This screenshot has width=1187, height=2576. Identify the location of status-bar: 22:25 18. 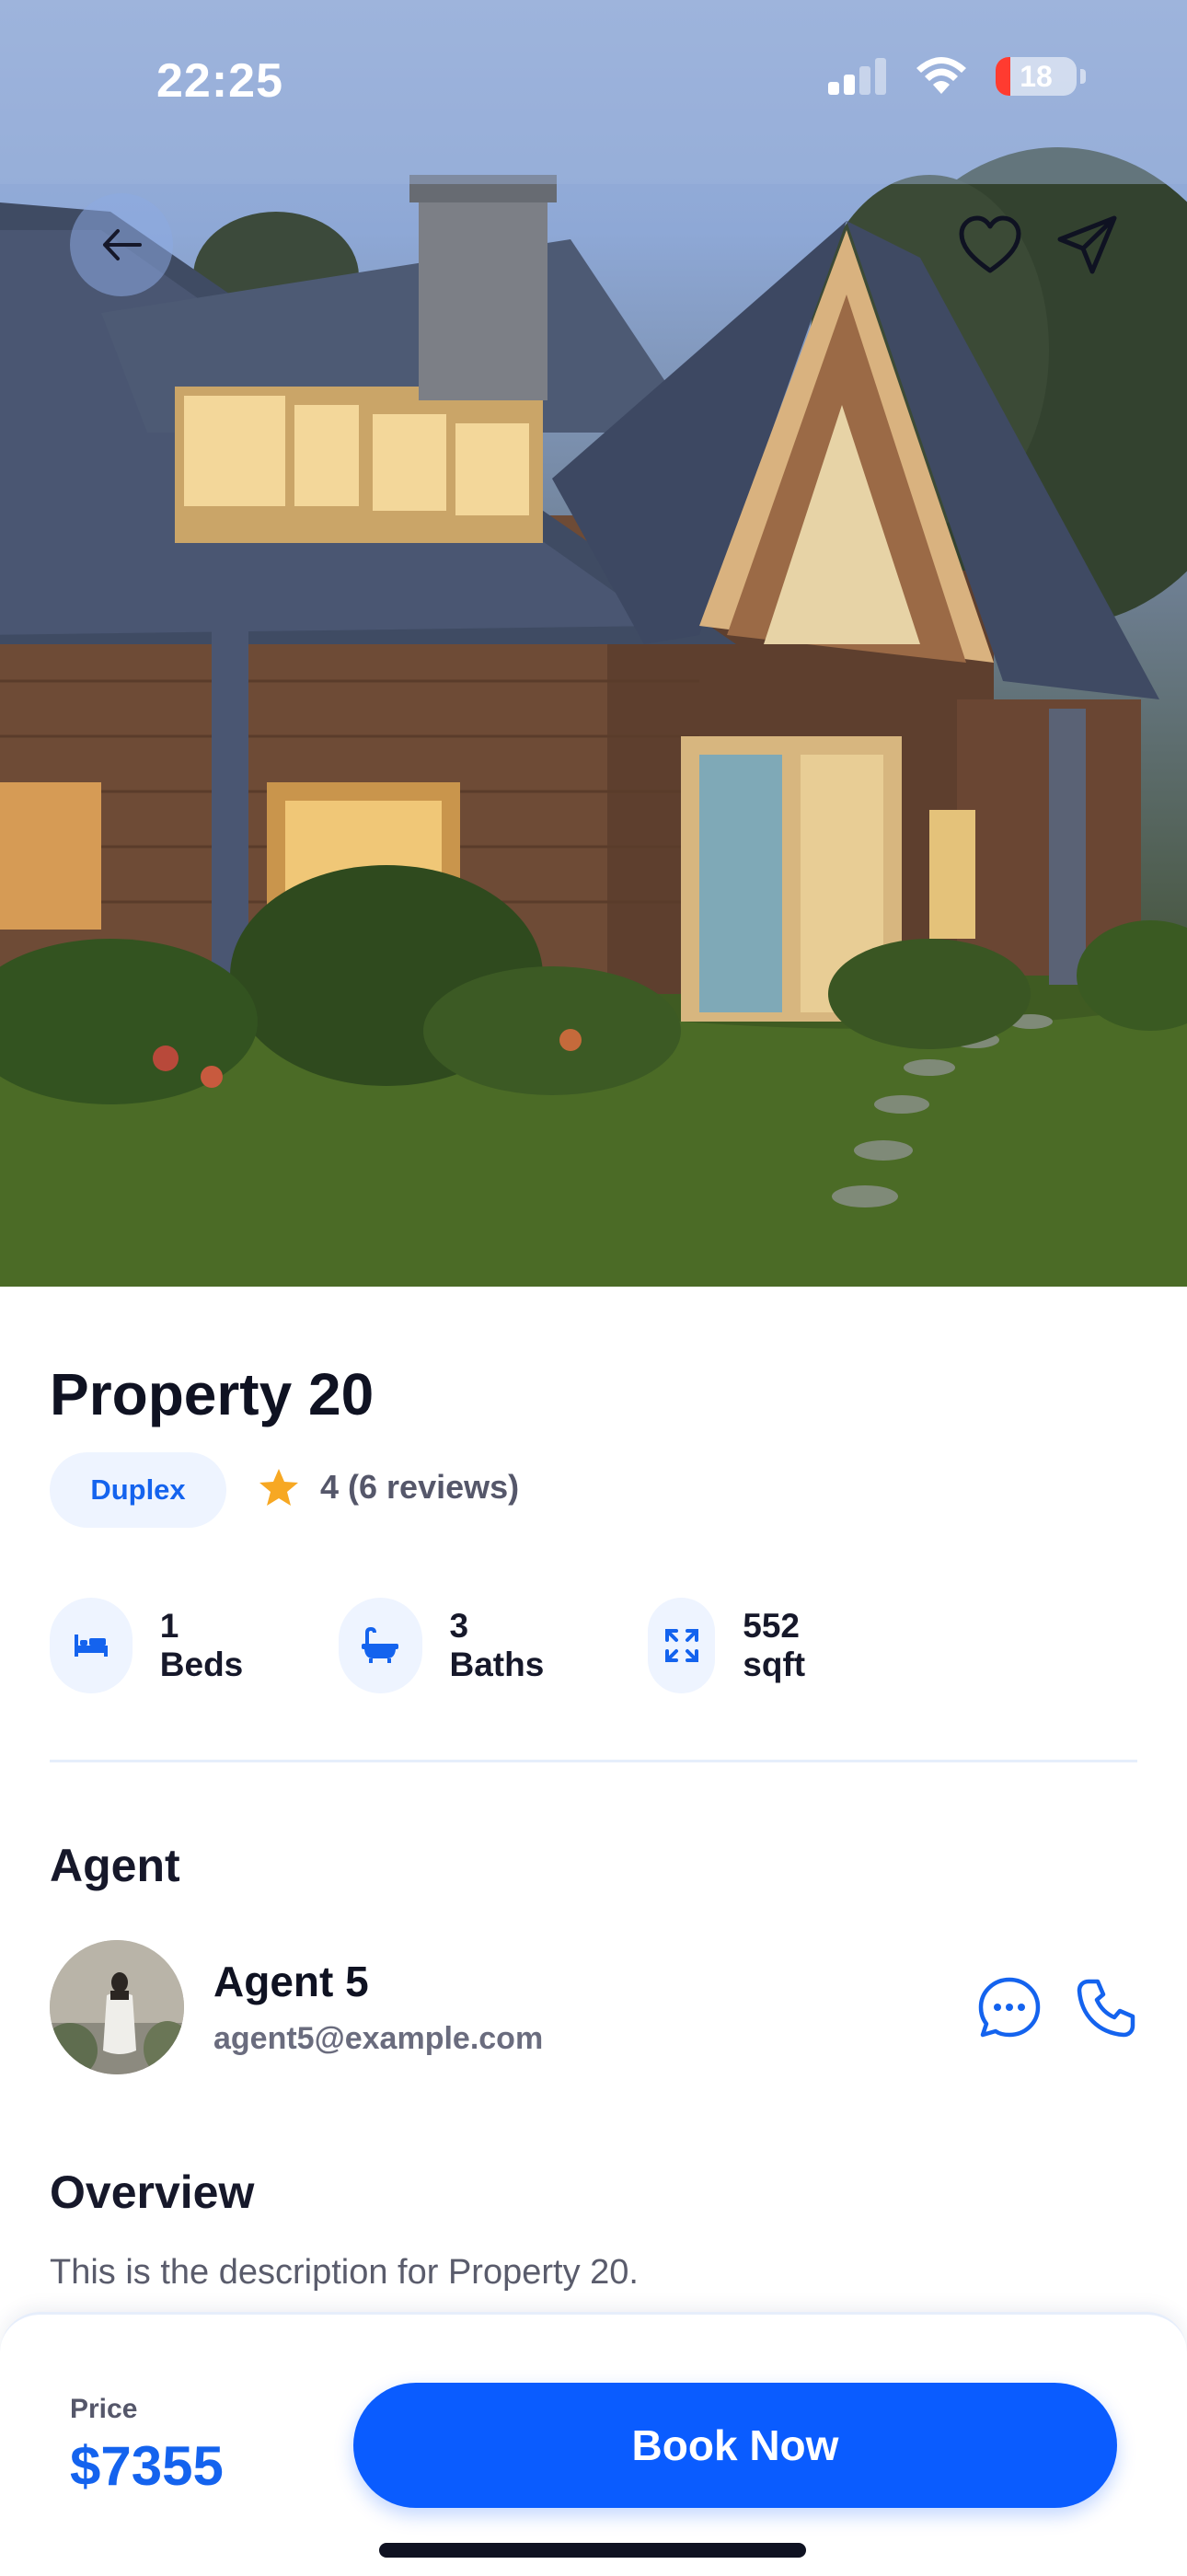
(593, 78).